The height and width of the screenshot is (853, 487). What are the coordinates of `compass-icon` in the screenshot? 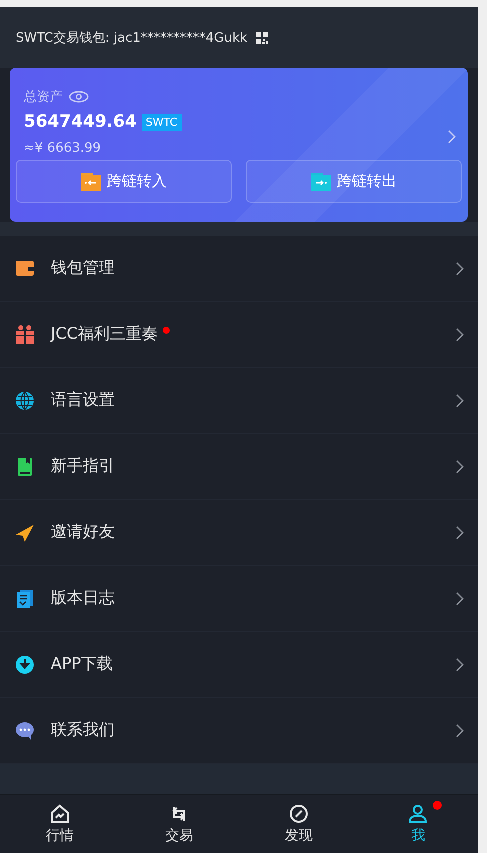 It's located at (298, 814).